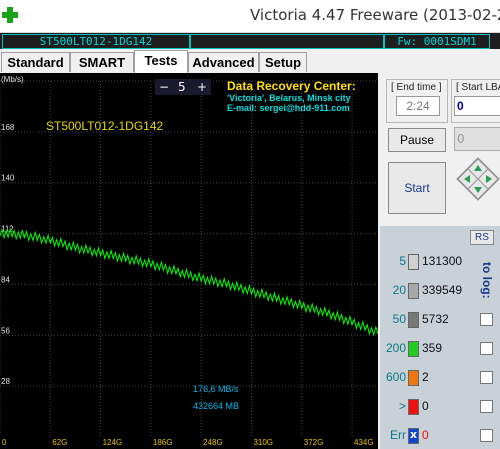 This screenshot has width=500, height=449. I want to click on stats-threshold: >, so click(402, 406).